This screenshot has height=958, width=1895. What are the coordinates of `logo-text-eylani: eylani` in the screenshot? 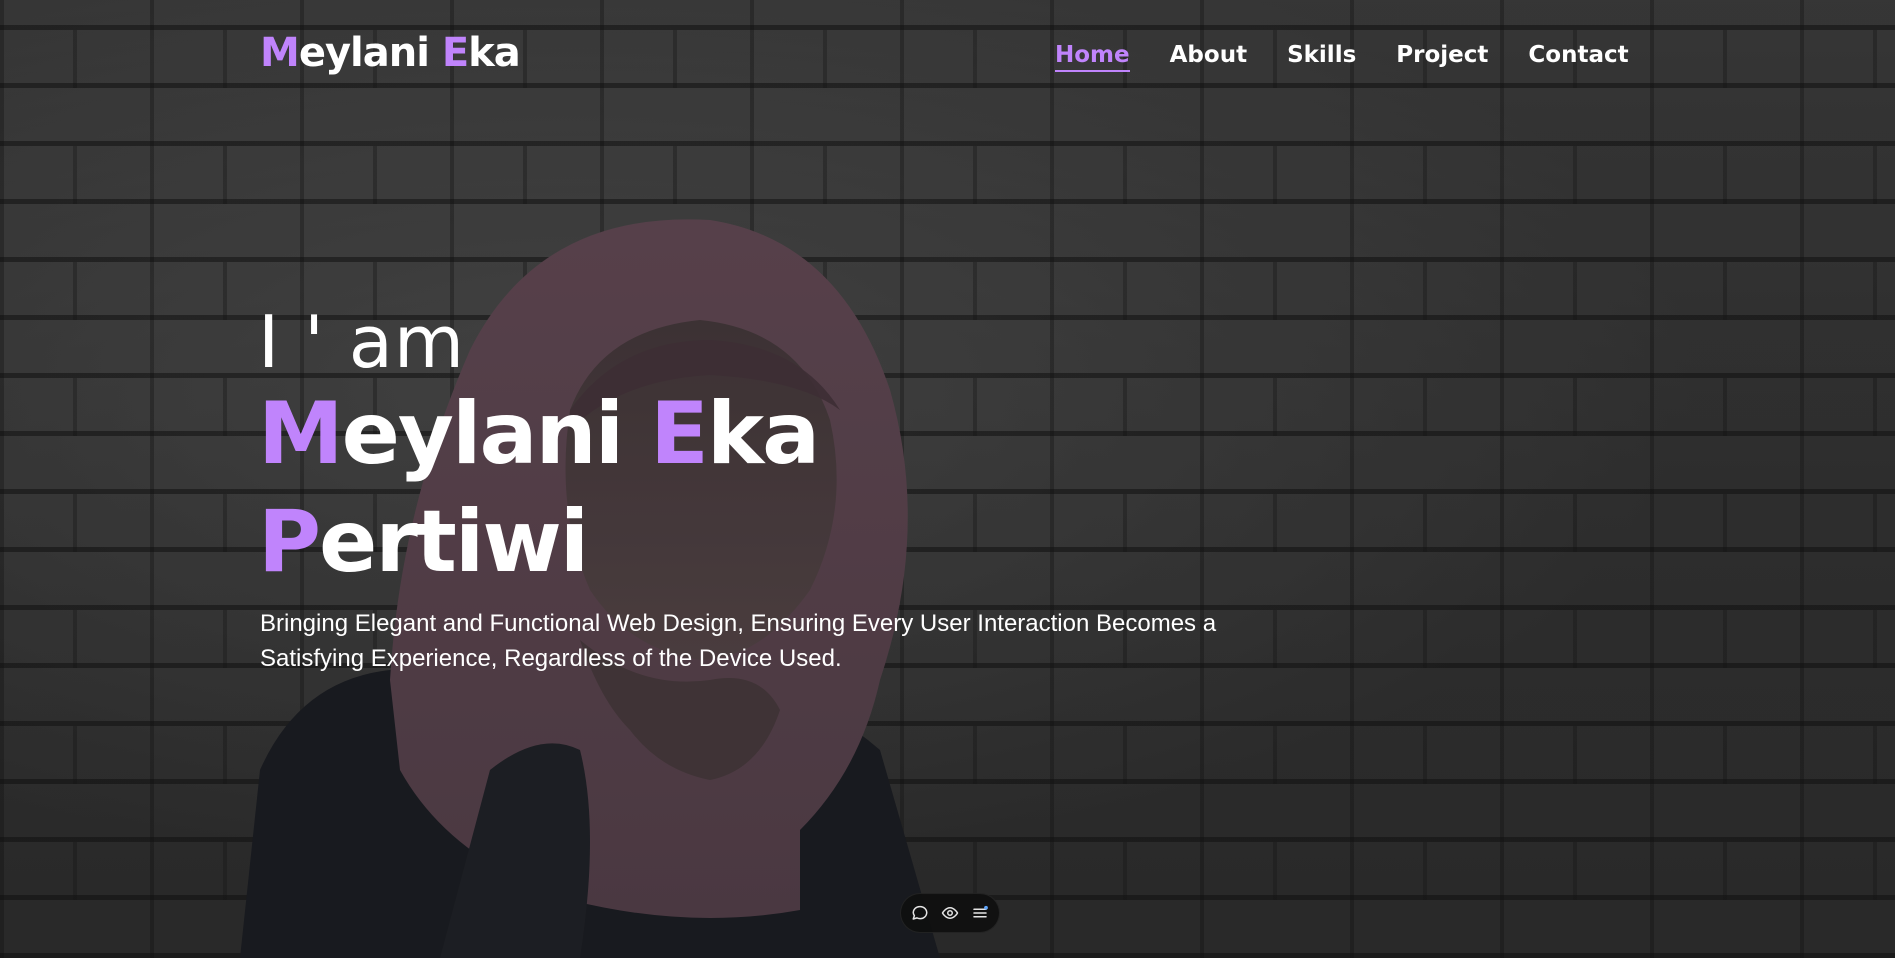 It's located at (370, 53).